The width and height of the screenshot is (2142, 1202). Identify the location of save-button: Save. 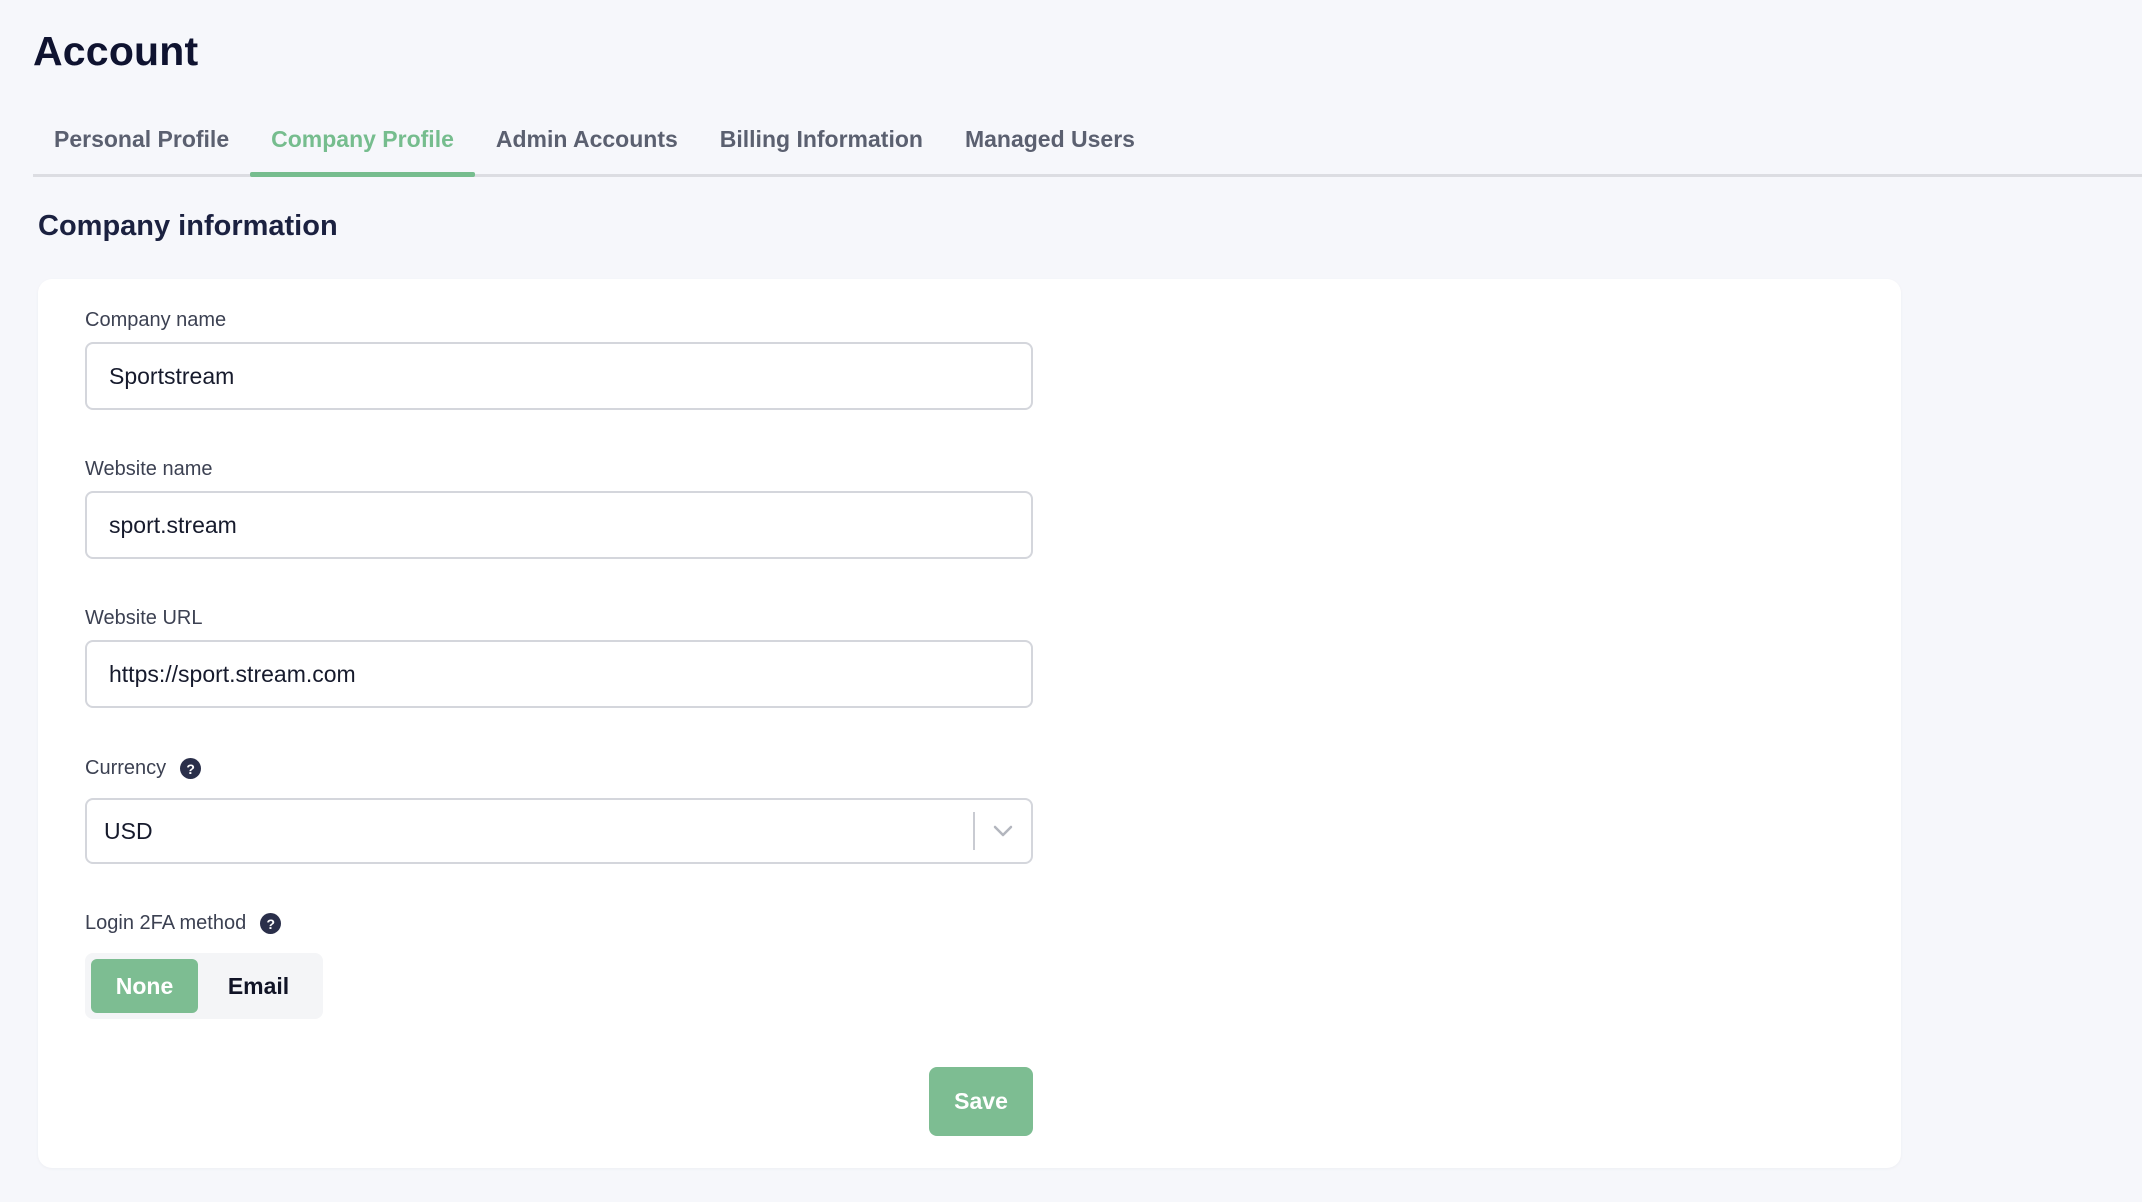
(981, 1101).